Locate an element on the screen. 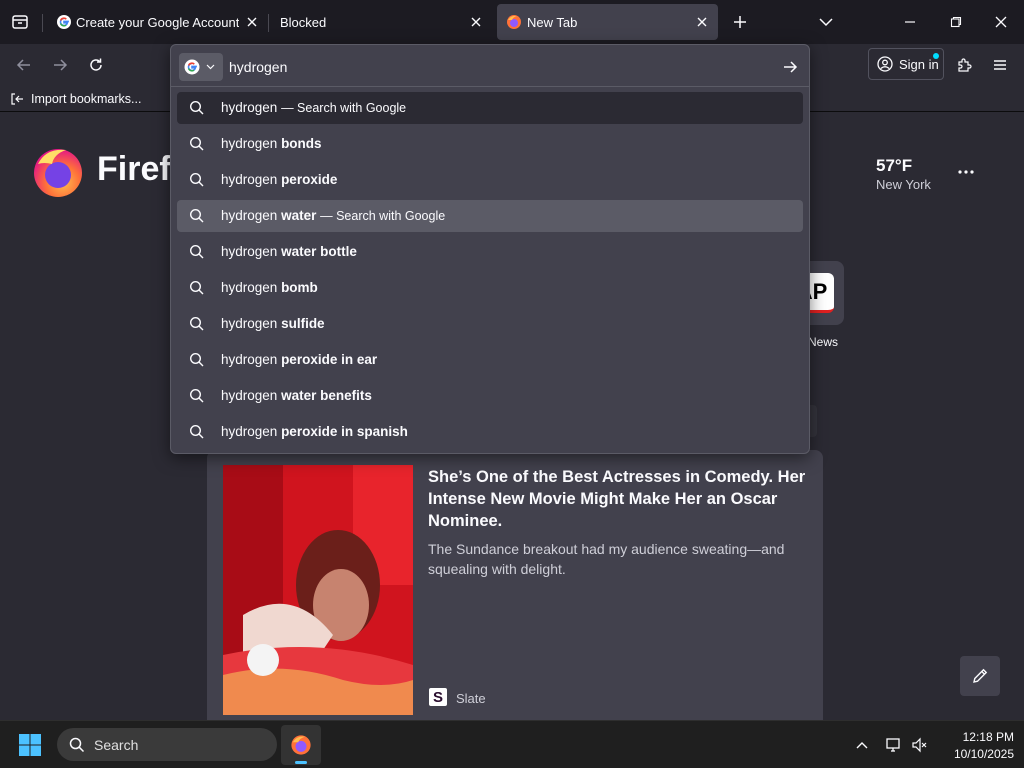 This screenshot has width=1024, height=768. taskbar-firefox-app is located at coordinates (301, 745).